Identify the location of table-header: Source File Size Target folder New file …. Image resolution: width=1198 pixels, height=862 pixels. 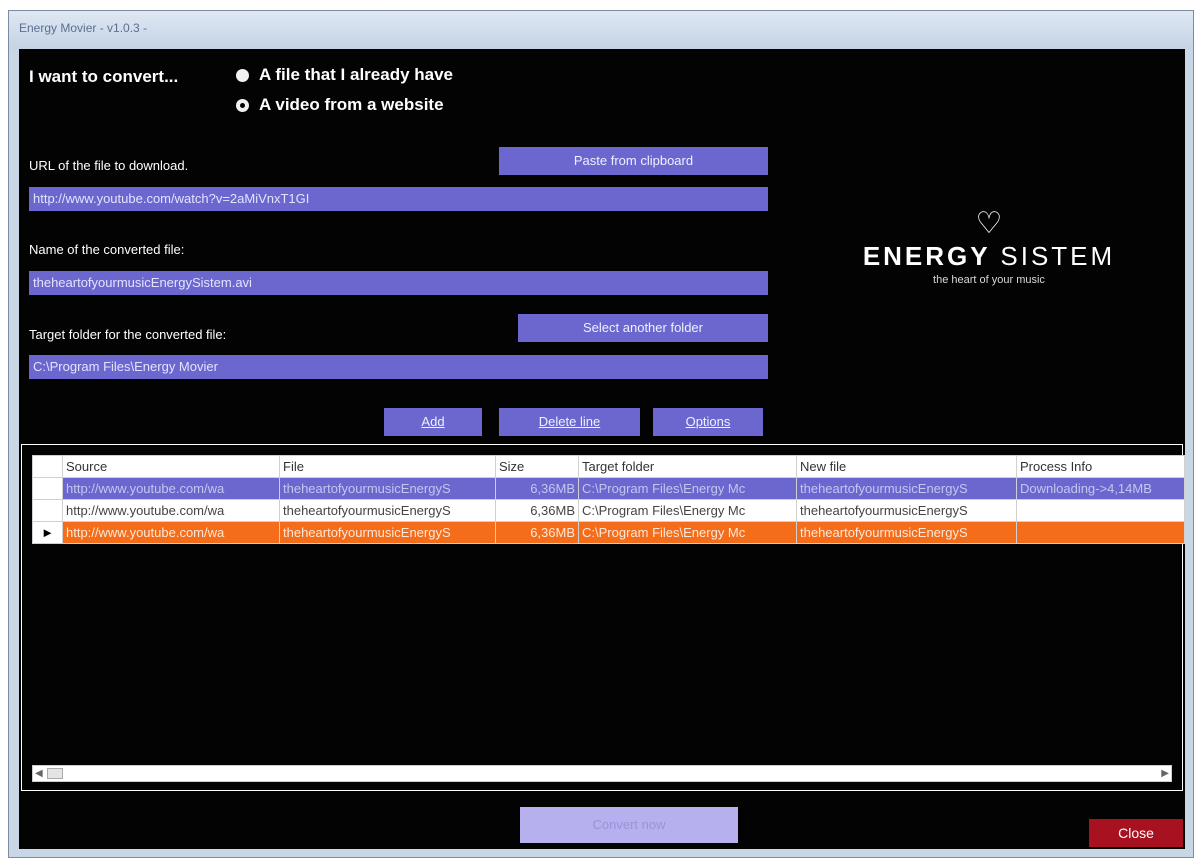
(608, 466).